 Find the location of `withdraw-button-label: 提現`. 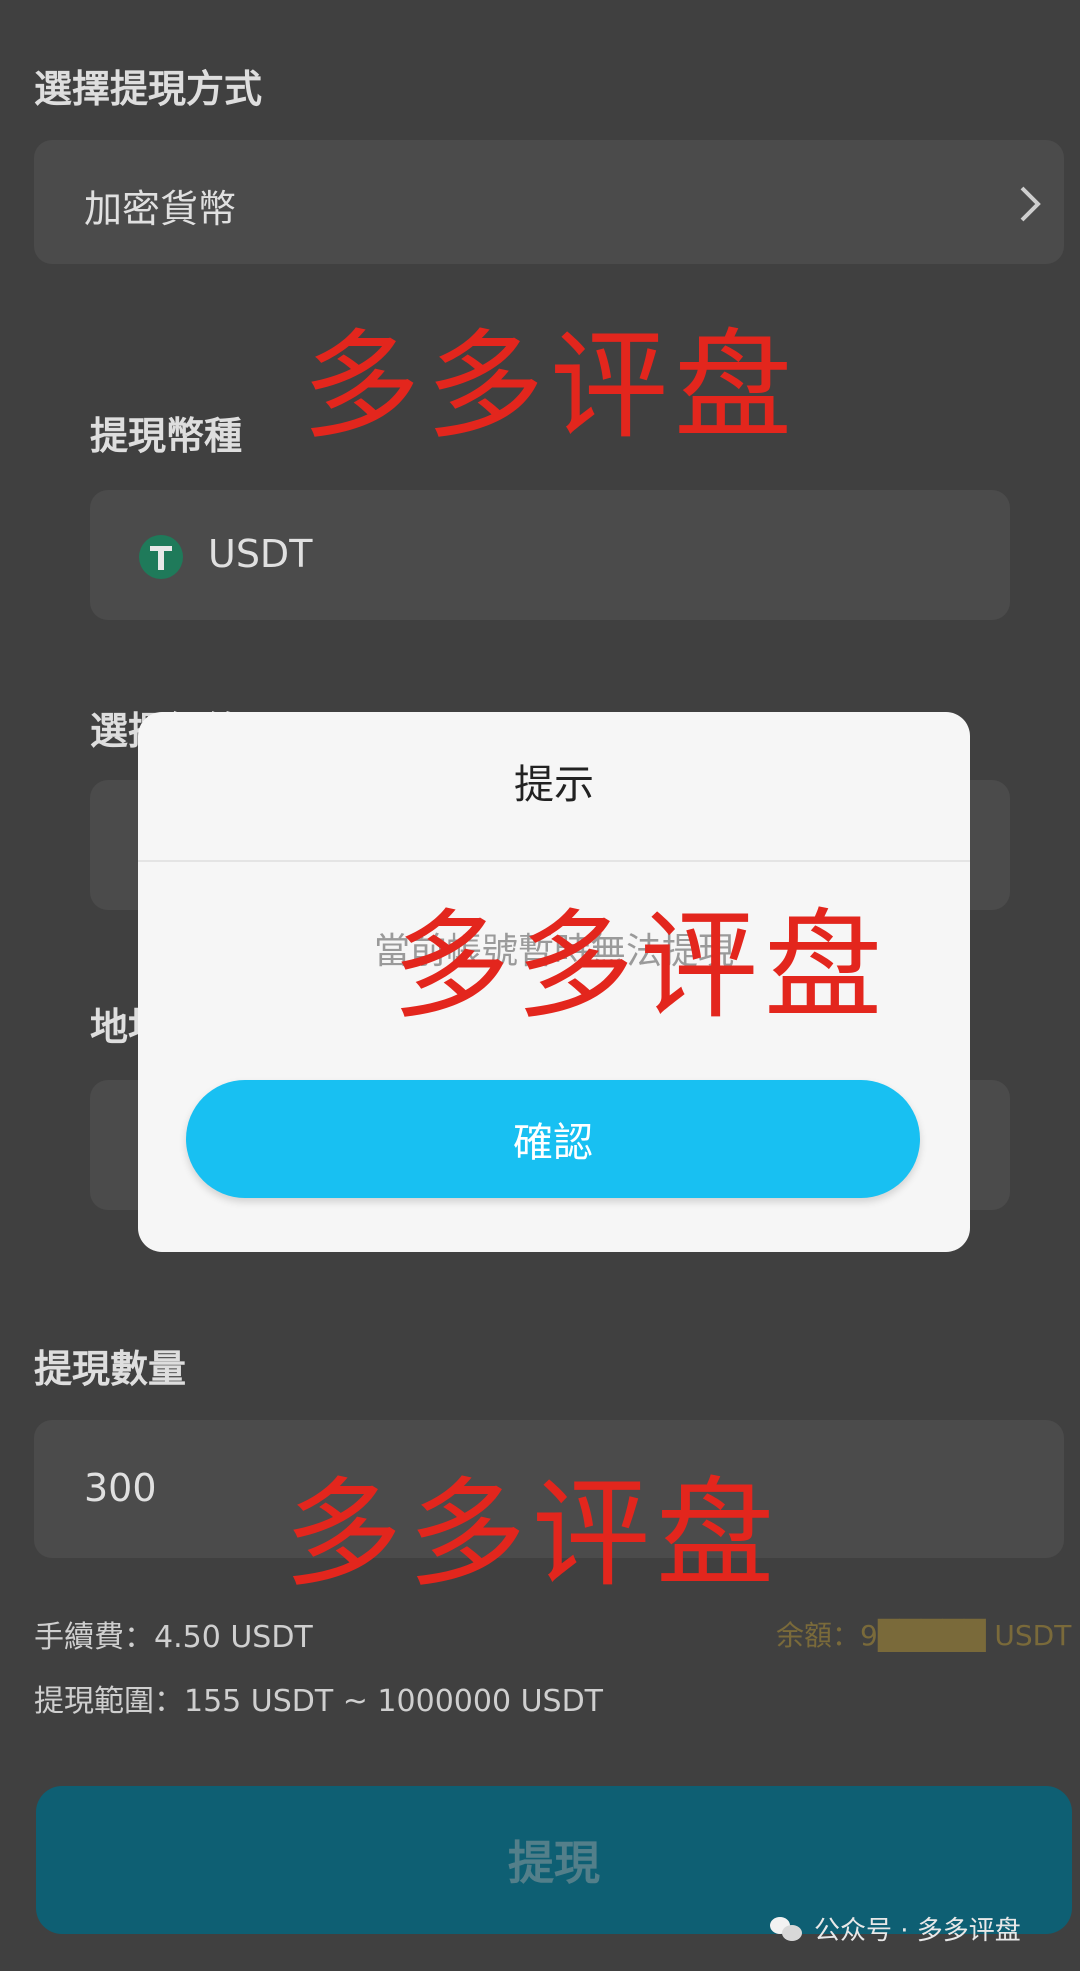

withdraw-button-label: 提現 is located at coordinates (554, 1863).